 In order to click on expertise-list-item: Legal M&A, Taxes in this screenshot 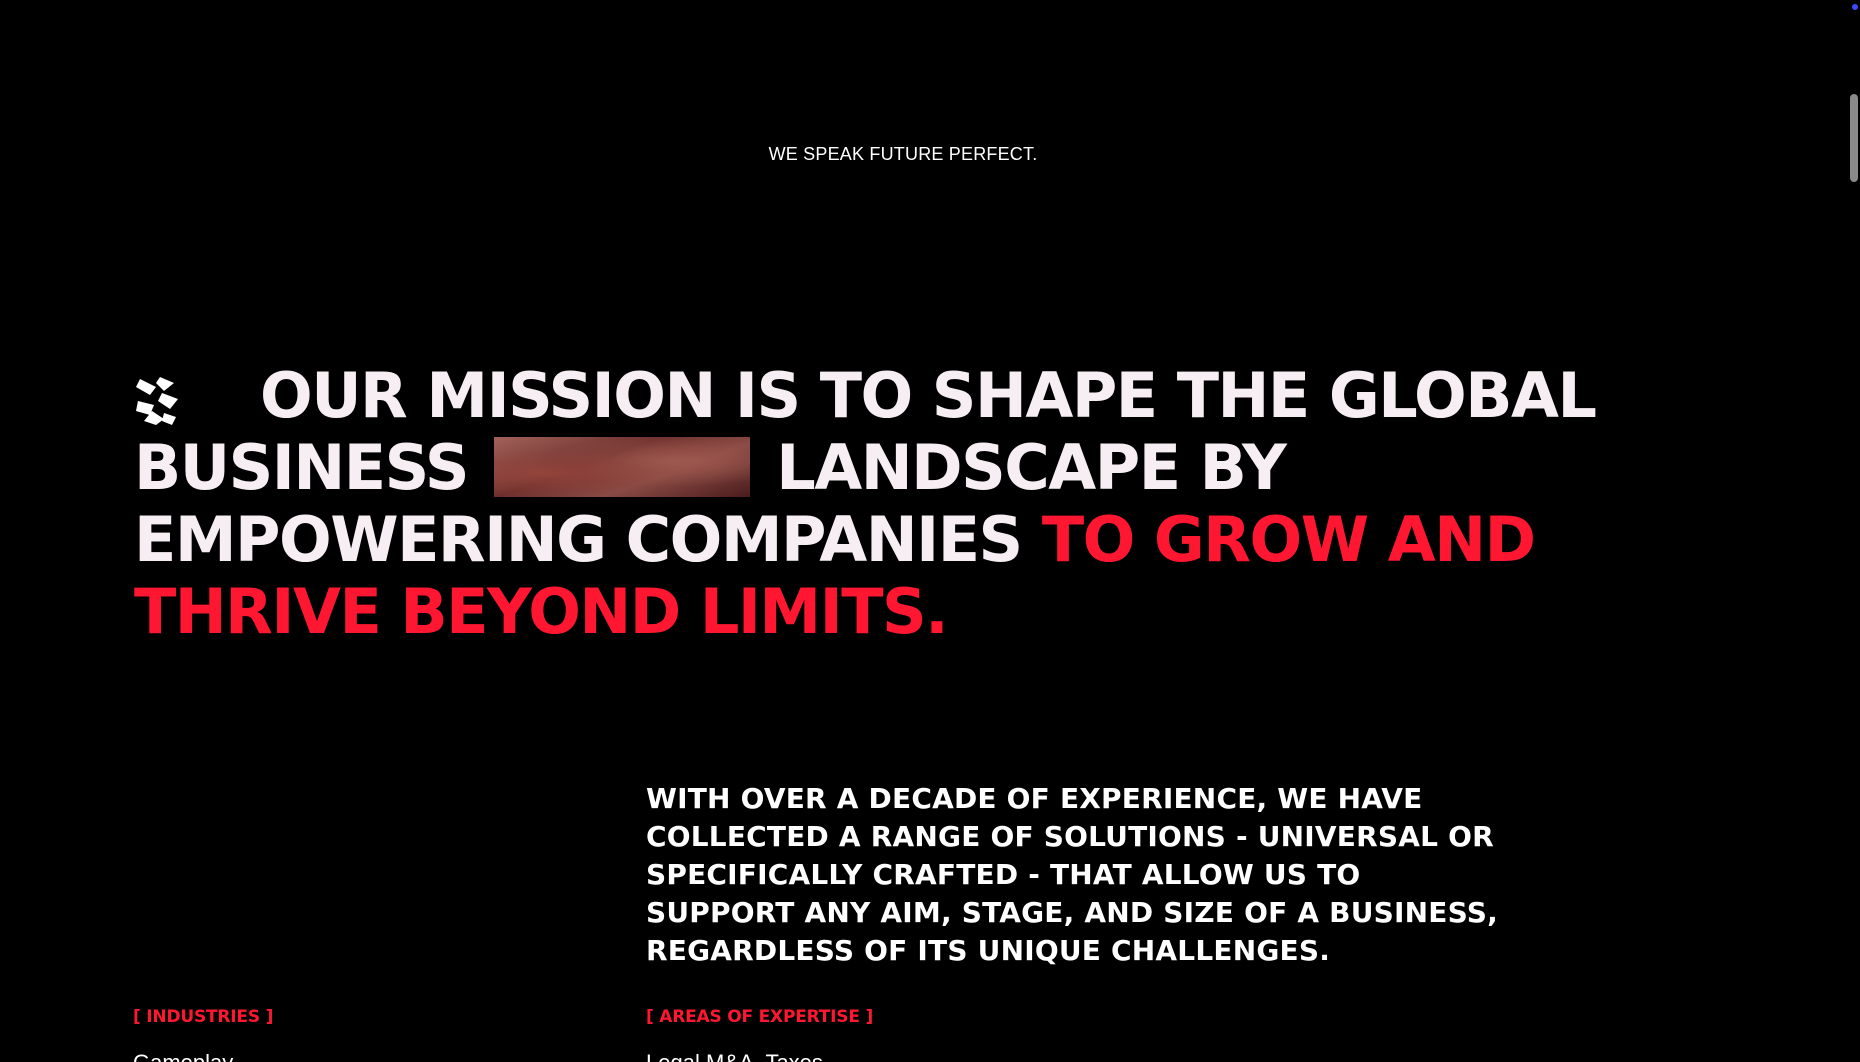, I will do `click(734, 1056)`.